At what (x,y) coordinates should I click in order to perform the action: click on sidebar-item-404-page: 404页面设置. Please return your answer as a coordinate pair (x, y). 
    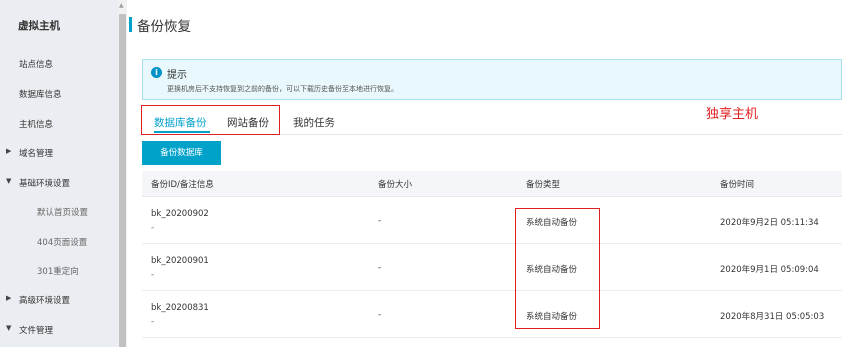
    Looking at the image, I should click on (59, 243).